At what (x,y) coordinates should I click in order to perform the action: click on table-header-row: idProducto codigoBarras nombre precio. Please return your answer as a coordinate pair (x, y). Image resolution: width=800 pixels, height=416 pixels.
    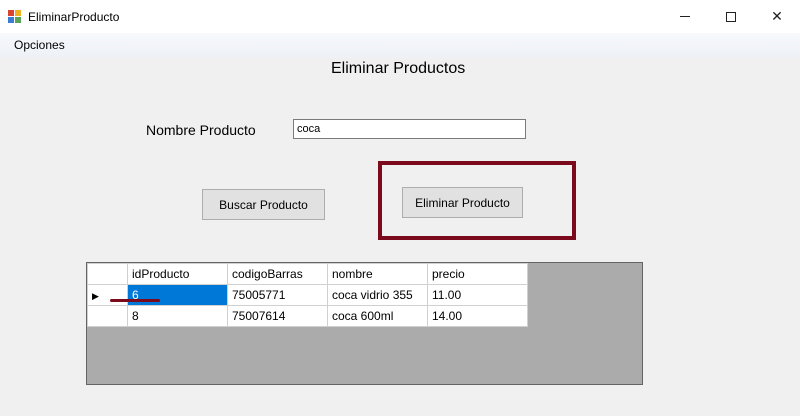
    Looking at the image, I should click on (307, 274).